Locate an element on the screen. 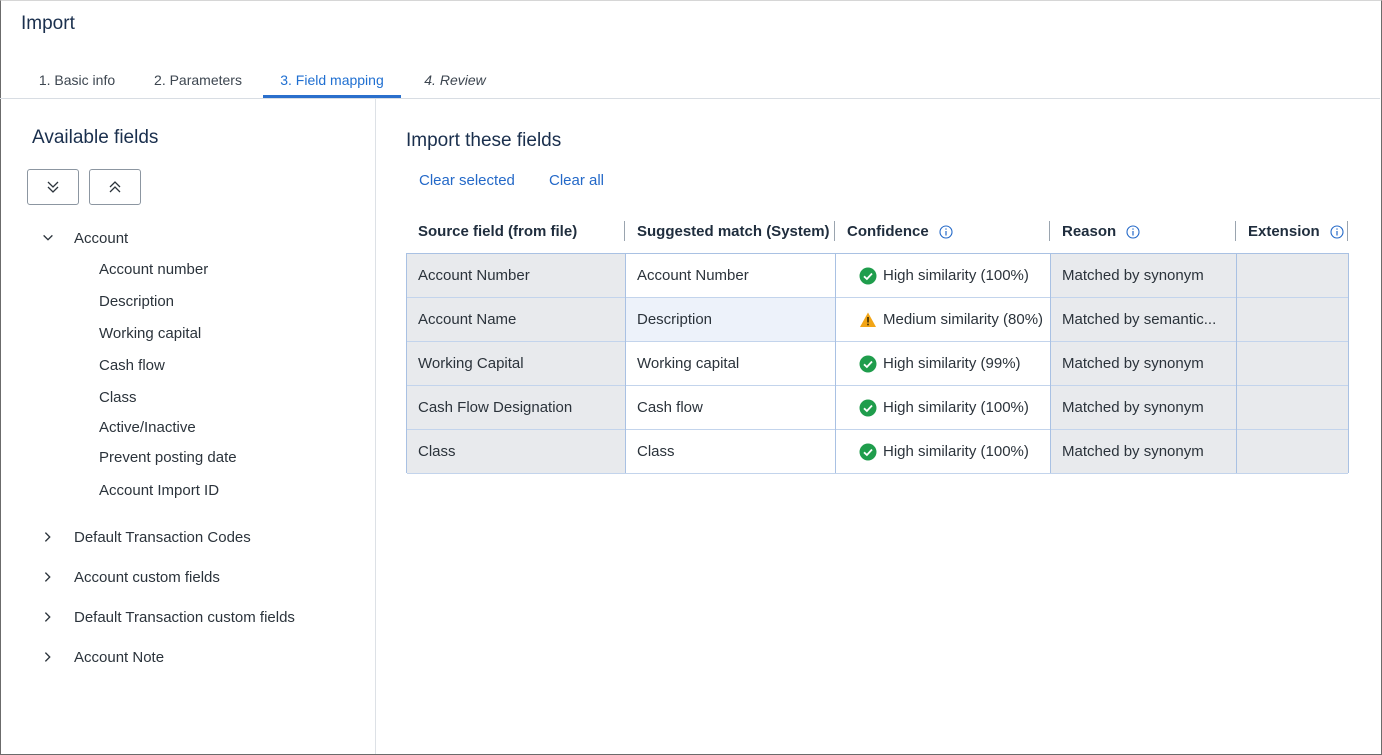 Image resolution: width=1382 pixels, height=755 pixels. source-field-cell: Cash Flow Designation is located at coordinates (516, 407).